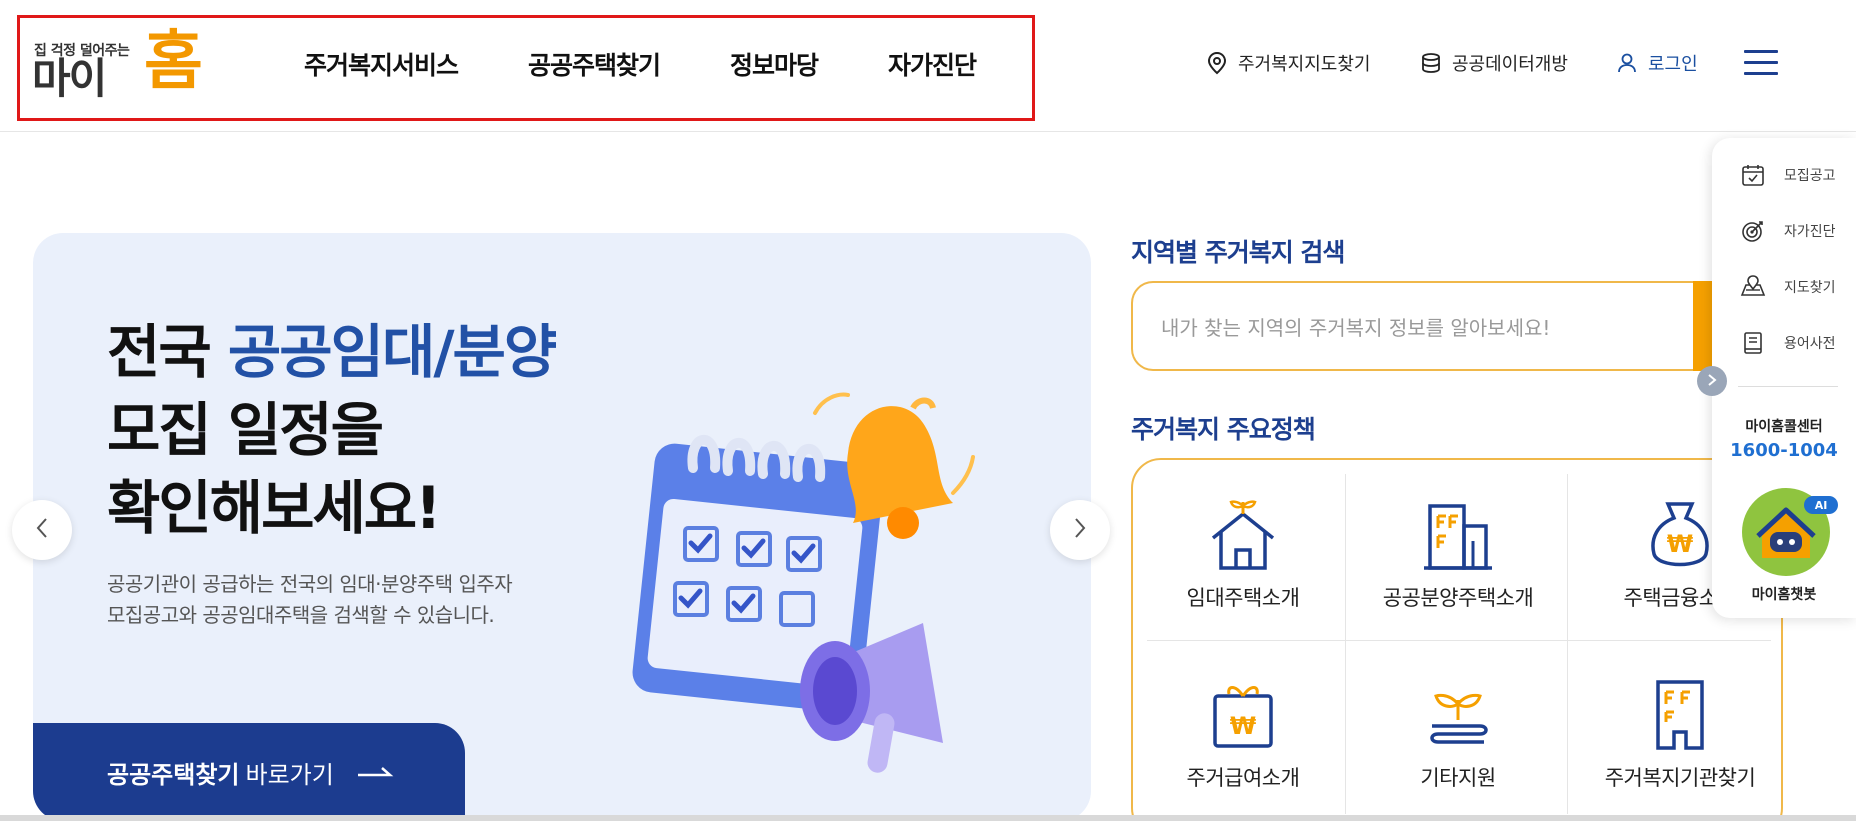  I want to click on policy-find-agency: 주거복지기관찾기, so click(1675, 727).